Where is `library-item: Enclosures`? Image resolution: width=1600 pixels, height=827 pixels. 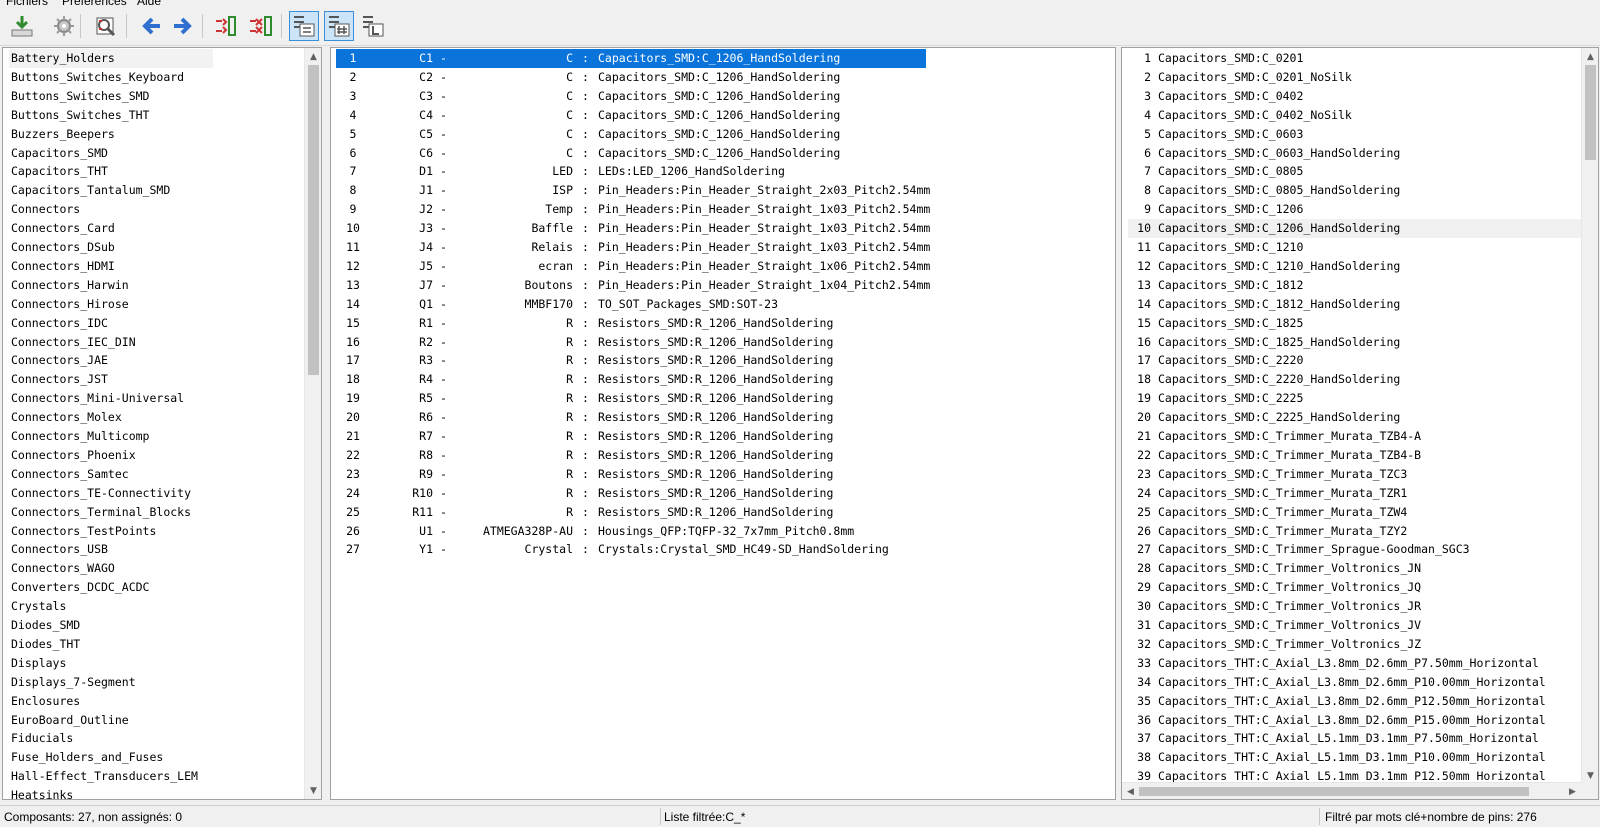
library-item: Enclosures is located at coordinates (111, 701).